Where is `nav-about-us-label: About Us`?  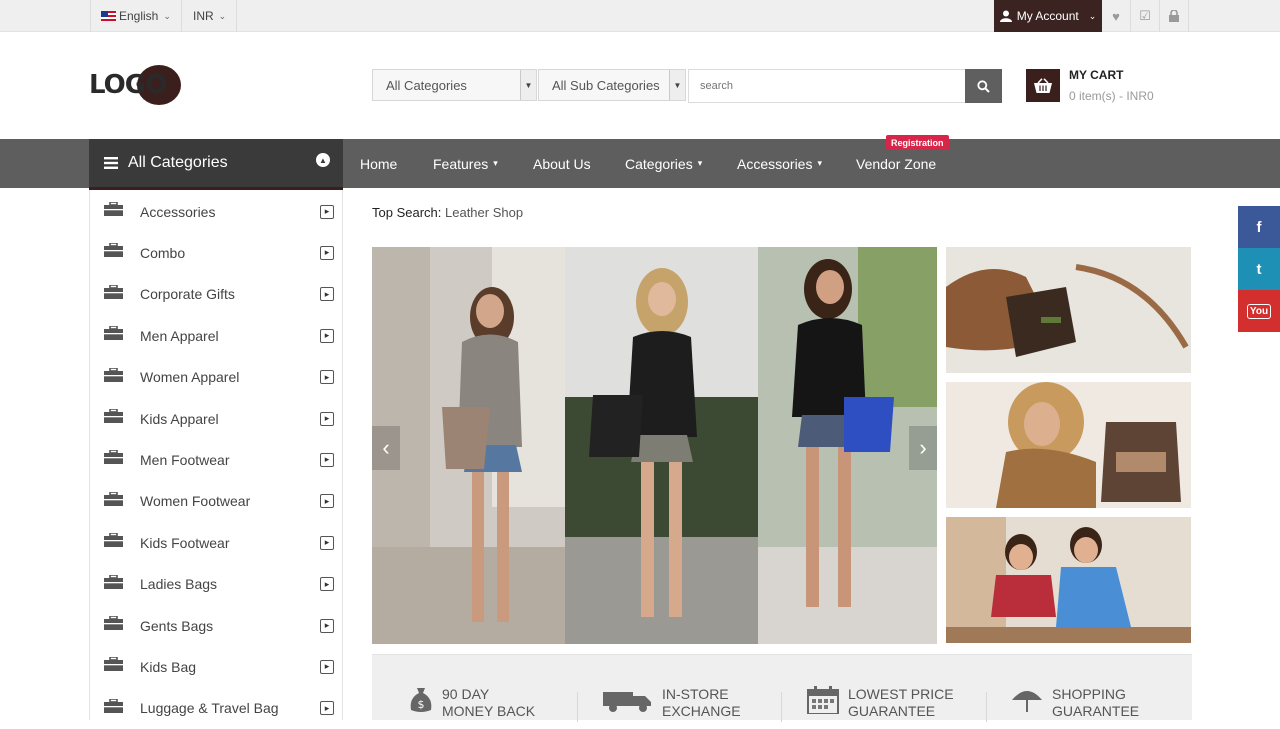
nav-about-us-label: About Us is located at coordinates (562, 163).